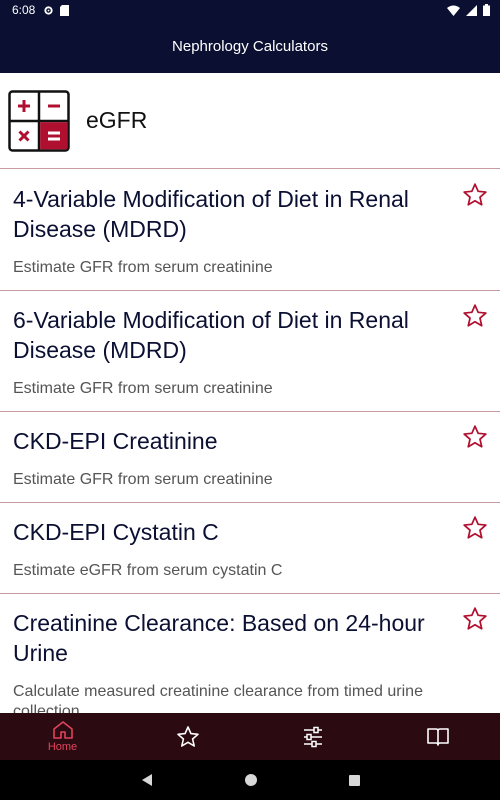  I want to click on nav-favorites, so click(187, 736).